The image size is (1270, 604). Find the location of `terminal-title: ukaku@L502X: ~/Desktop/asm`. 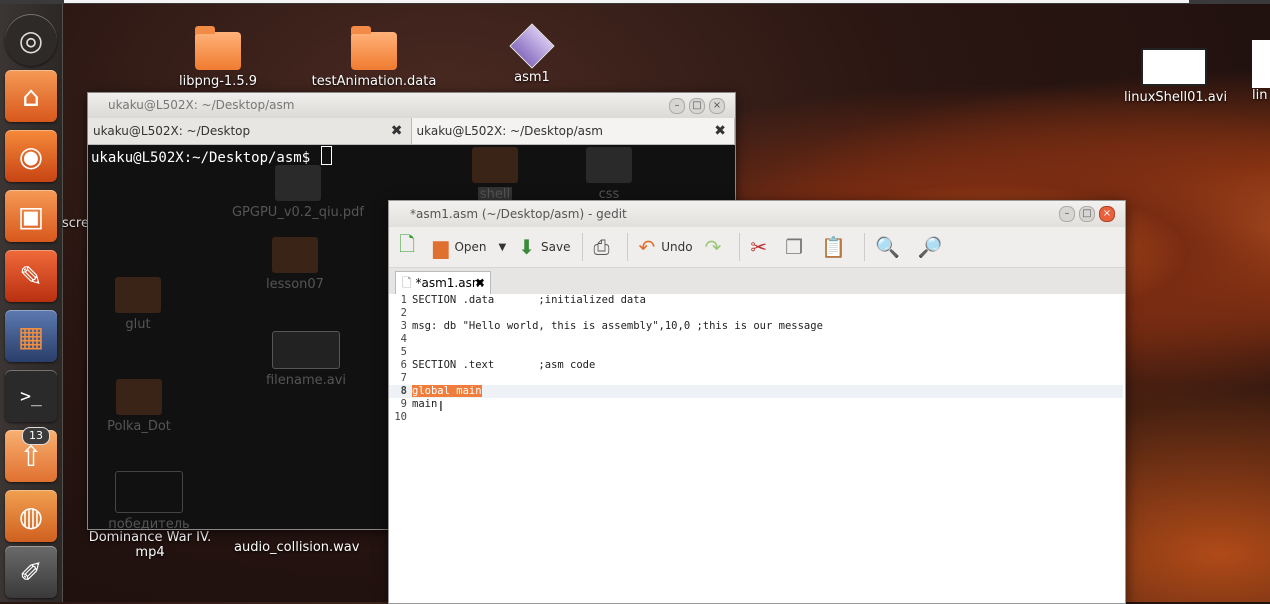

terminal-title: ukaku@L502X: ~/Desktop/asm is located at coordinates (201, 105).